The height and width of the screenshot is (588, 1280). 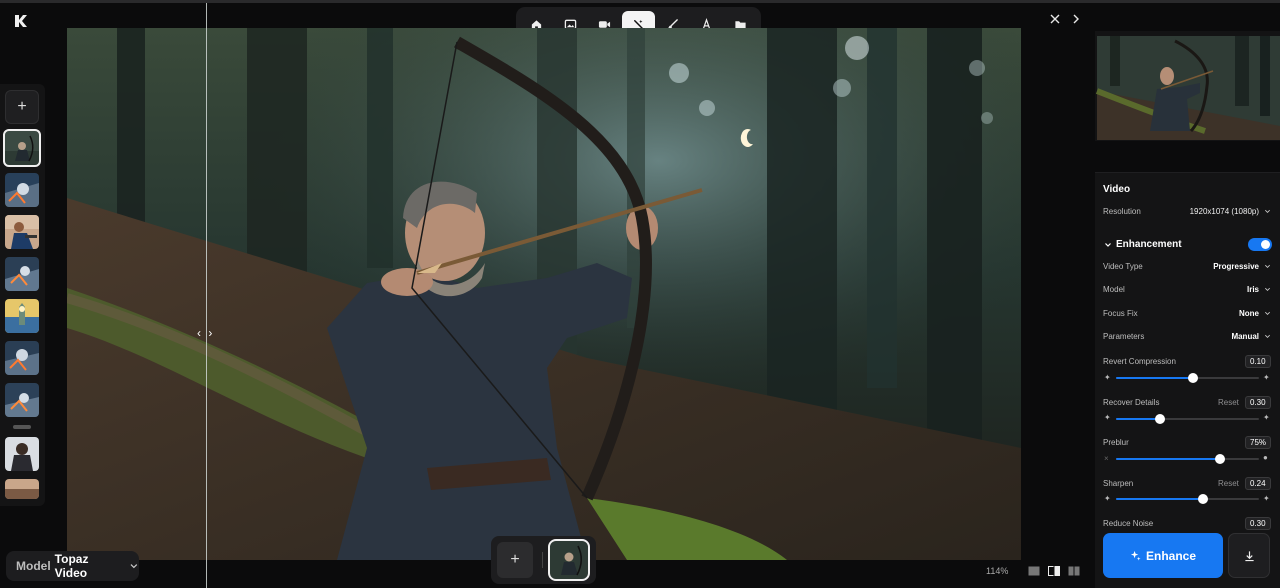 What do you see at coordinates (1131, 402) in the screenshot?
I see `recover-details-label: Recover Details` at bounding box center [1131, 402].